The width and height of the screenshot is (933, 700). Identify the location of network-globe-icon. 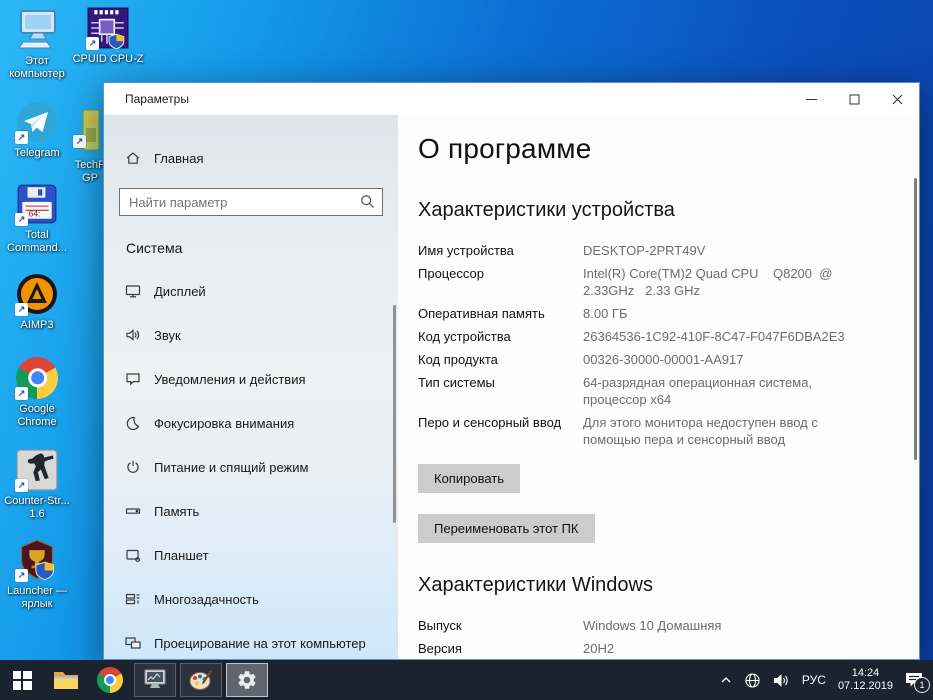
(752, 680).